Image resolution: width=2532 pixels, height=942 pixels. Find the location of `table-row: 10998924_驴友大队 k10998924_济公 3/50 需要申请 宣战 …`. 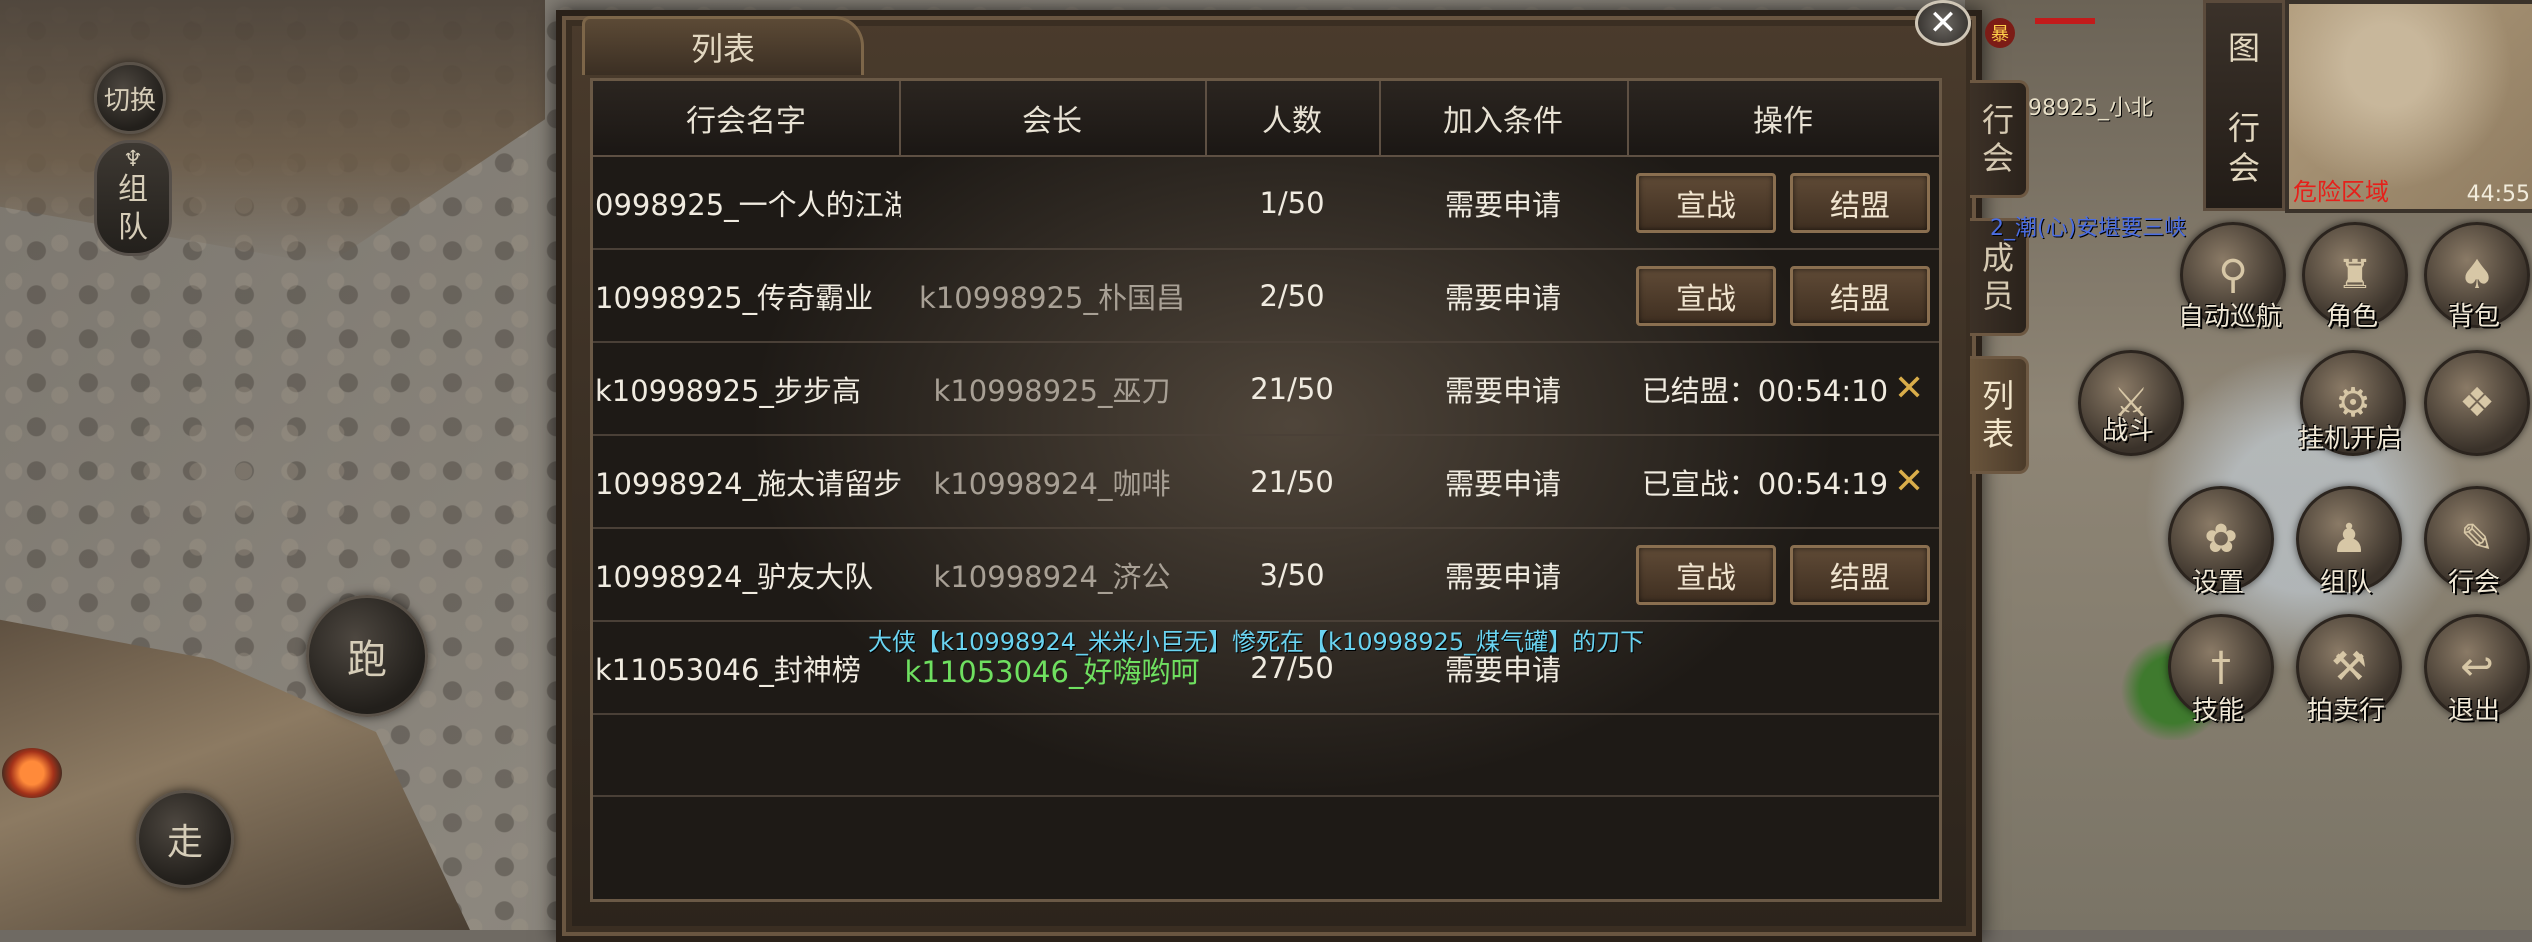

table-row: 10998924_驴友大队 k10998924_济公 3/50 需要申请 宣战 … is located at coordinates (1266, 575).